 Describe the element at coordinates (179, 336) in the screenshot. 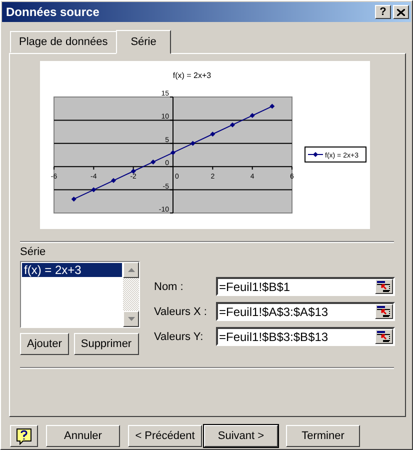

I see `field-label: Valeurs Y:` at that location.